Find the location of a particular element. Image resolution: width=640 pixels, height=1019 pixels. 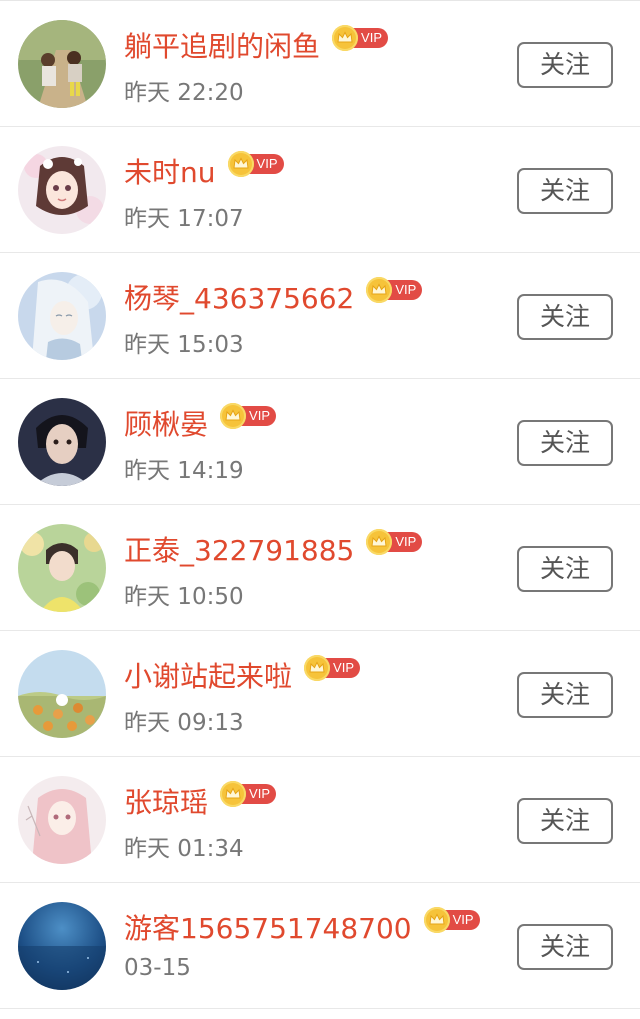

list-item: 小谢站起来啦 VIP 昨天 09:13 关注 is located at coordinates (320, 694).